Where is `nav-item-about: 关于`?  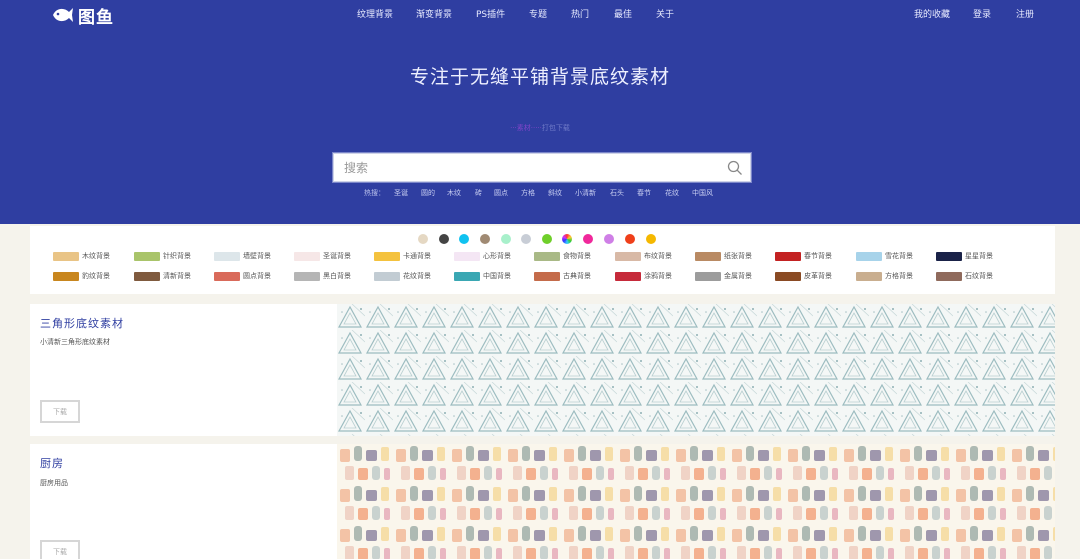 nav-item-about: 关于 is located at coordinates (665, 15).